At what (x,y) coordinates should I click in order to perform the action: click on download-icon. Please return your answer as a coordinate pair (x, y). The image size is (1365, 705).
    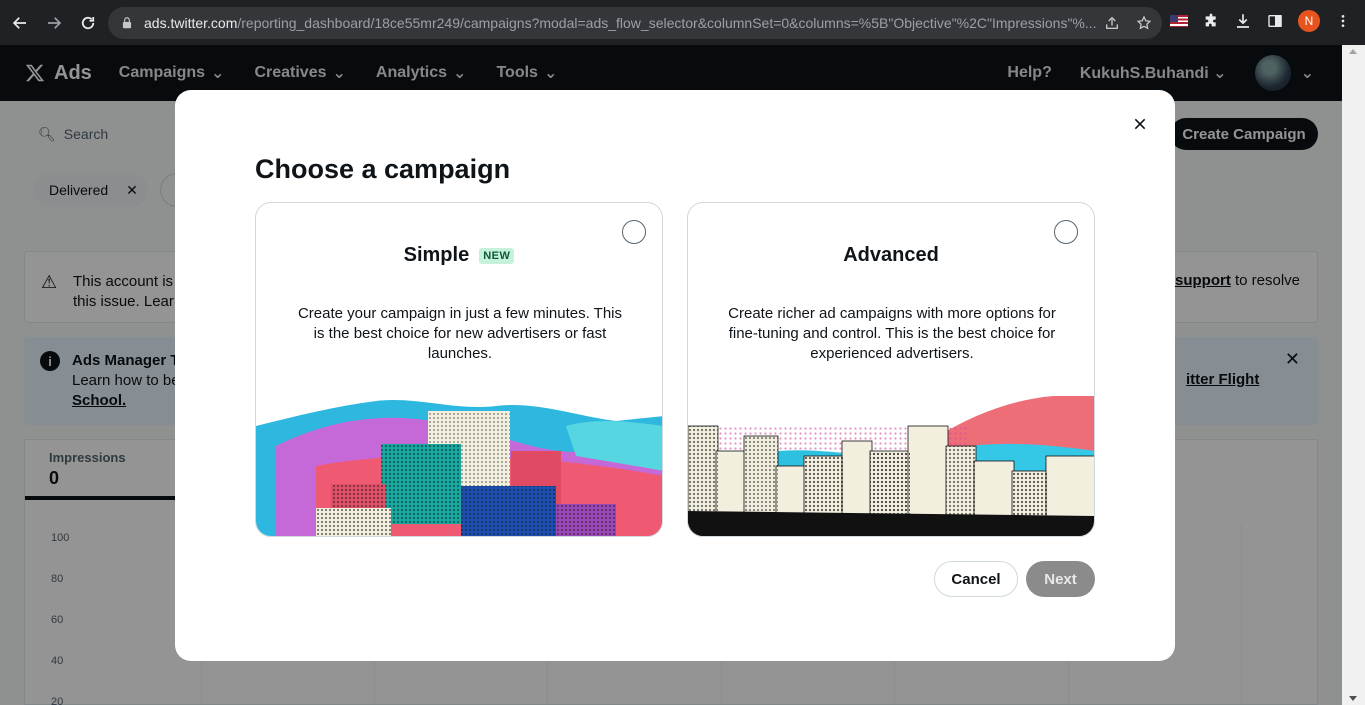
    Looking at the image, I should click on (1243, 21).